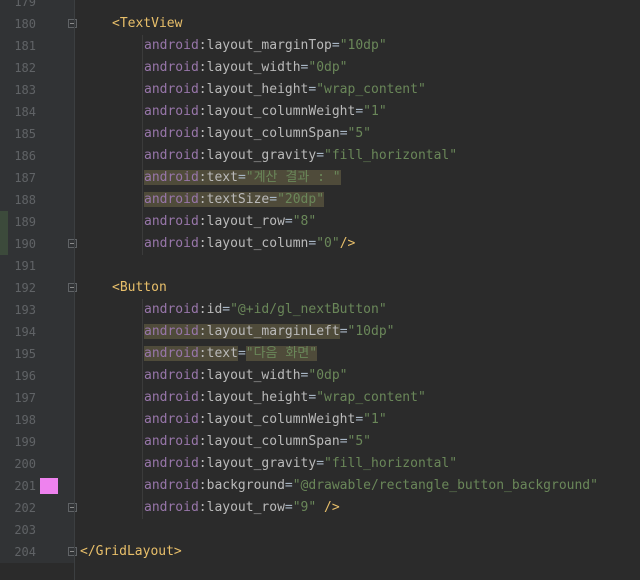 Image resolution: width=640 pixels, height=580 pixels. I want to click on code-token: :layout_column, so click(253, 243).